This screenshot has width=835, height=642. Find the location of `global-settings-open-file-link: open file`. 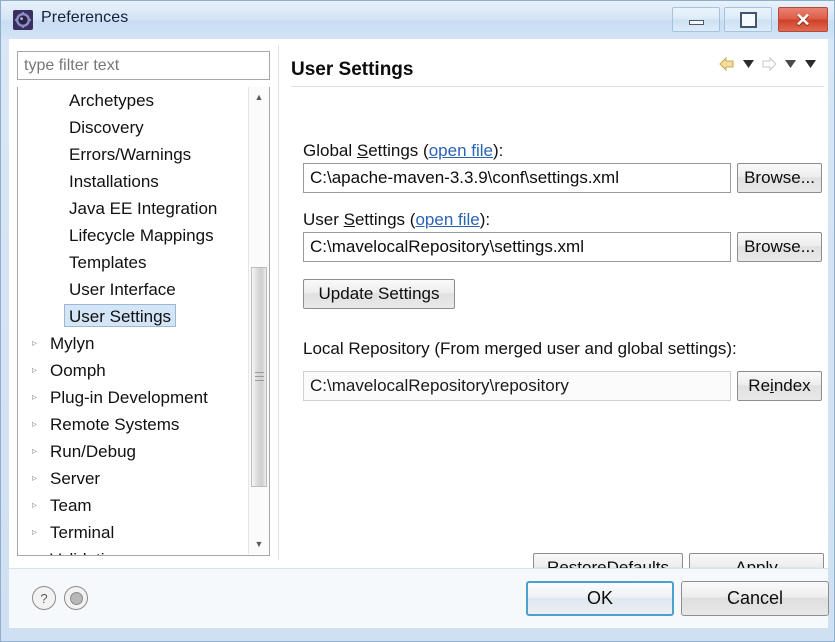

global-settings-open-file-link: open file is located at coordinates (461, 150).